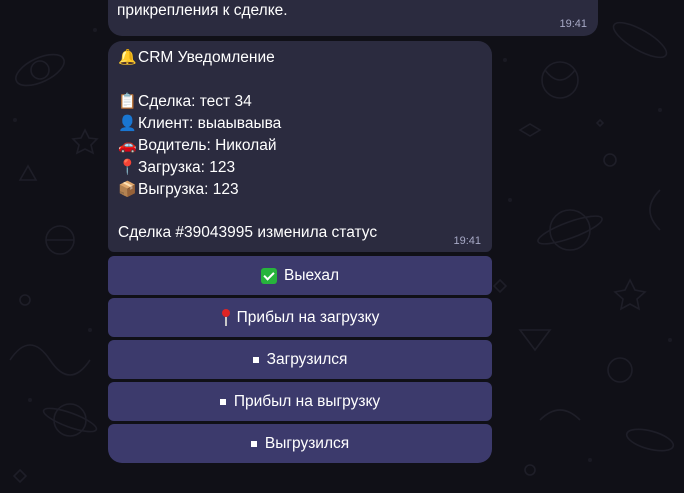 This screenshot has height=493, width=684. Describe the element at coordinates (206, 57) in the screenshot. I see `notification-title: CRM Уведомление` at that location.